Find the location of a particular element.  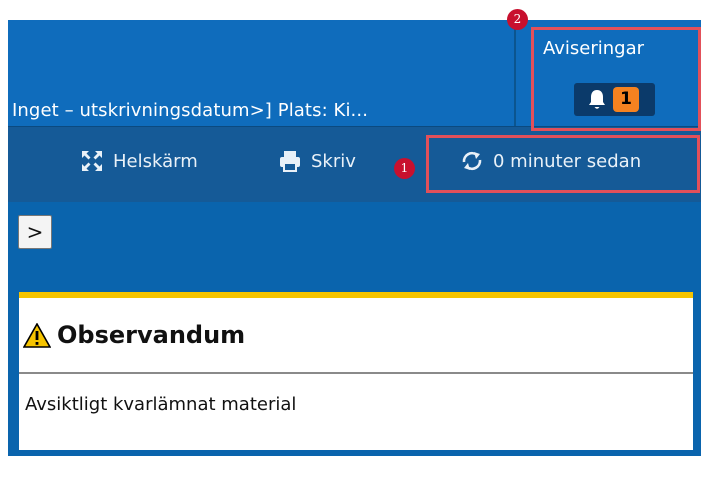

fullscreen-icon is located at coordinates (92, 161).